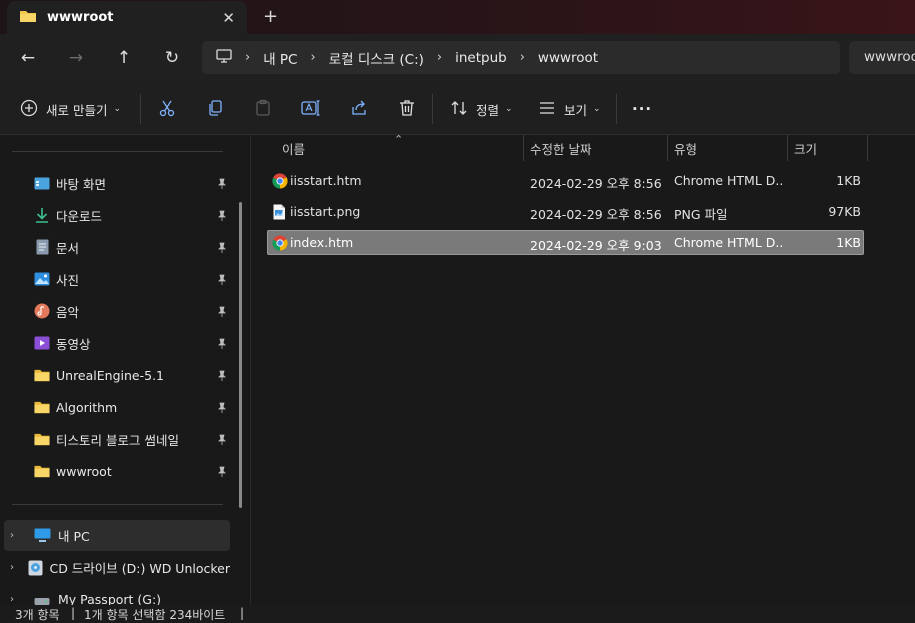  What do you see at coordinates (844, 211) in the screenshot?
I see `file-size: 97KB` at bounding box center [844, 211].